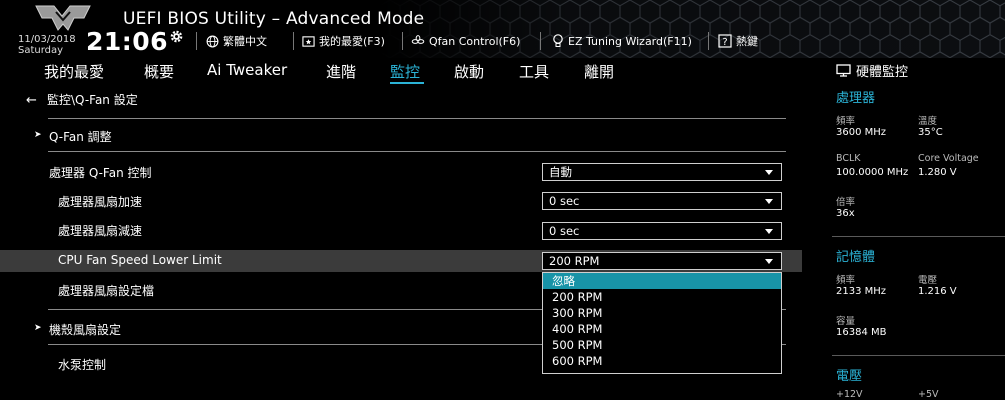 This screenshot has width=1005, height=400. I want to click on core-voltage-value: 1.280 V, so click(937, 172).